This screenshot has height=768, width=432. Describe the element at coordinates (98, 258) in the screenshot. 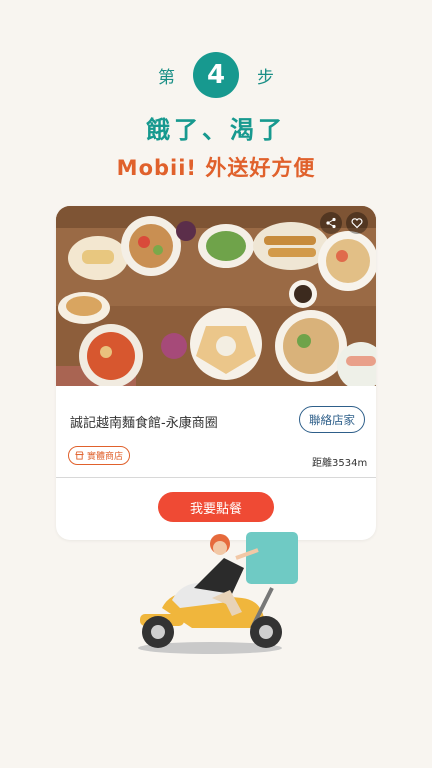

I see `dish-spring-rolls` at that location.